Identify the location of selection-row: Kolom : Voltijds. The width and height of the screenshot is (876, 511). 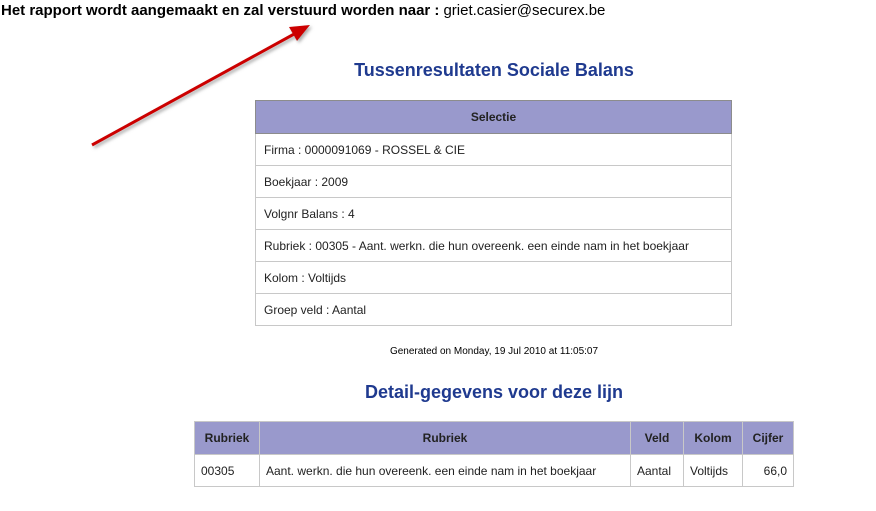
(493, 277).